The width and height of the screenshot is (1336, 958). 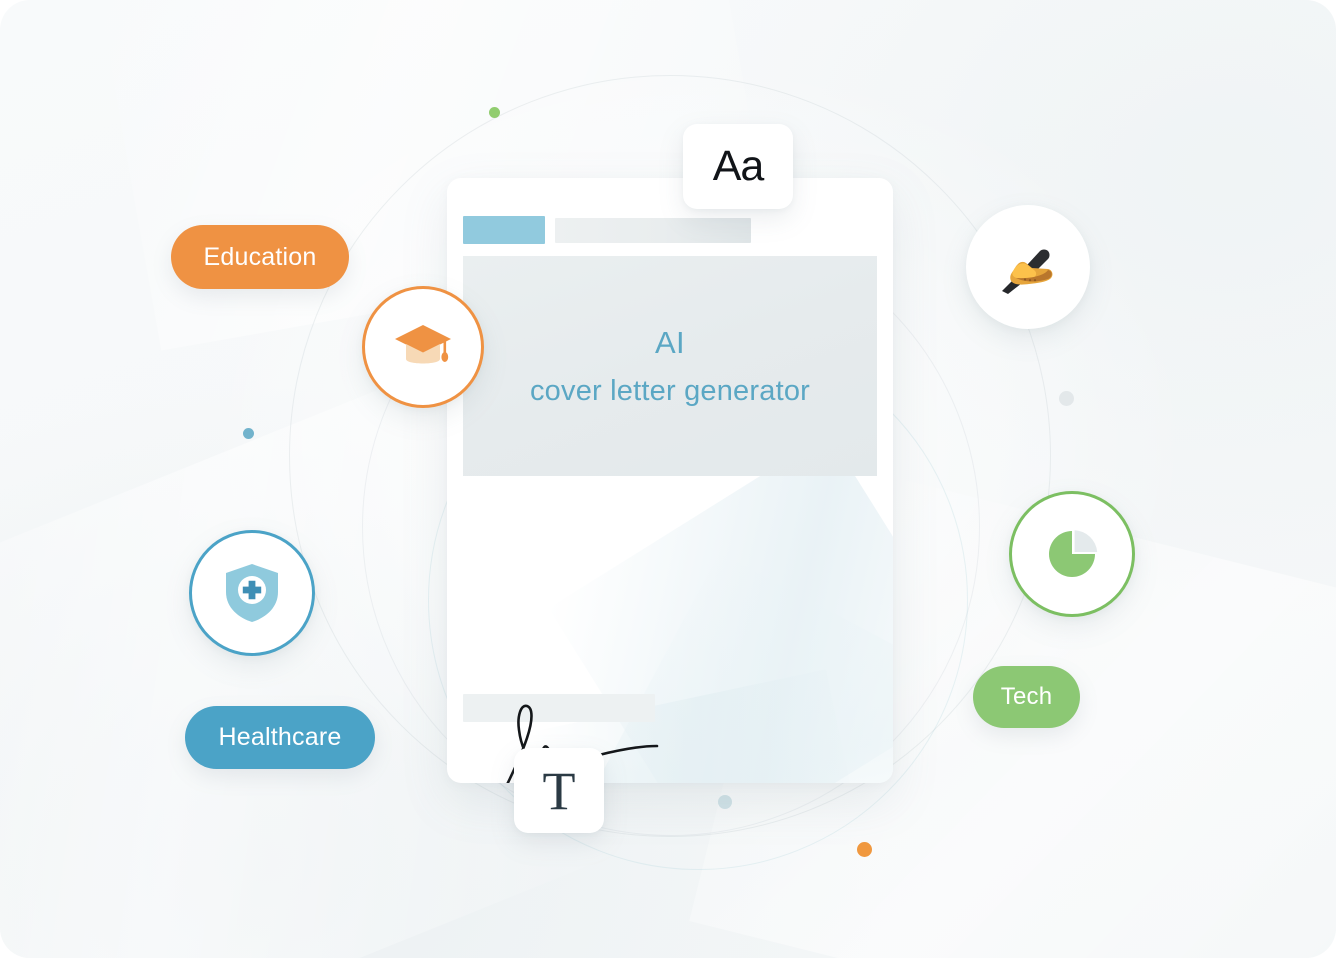 I want to click on document-accent-bar, so click(x=504, y=230).